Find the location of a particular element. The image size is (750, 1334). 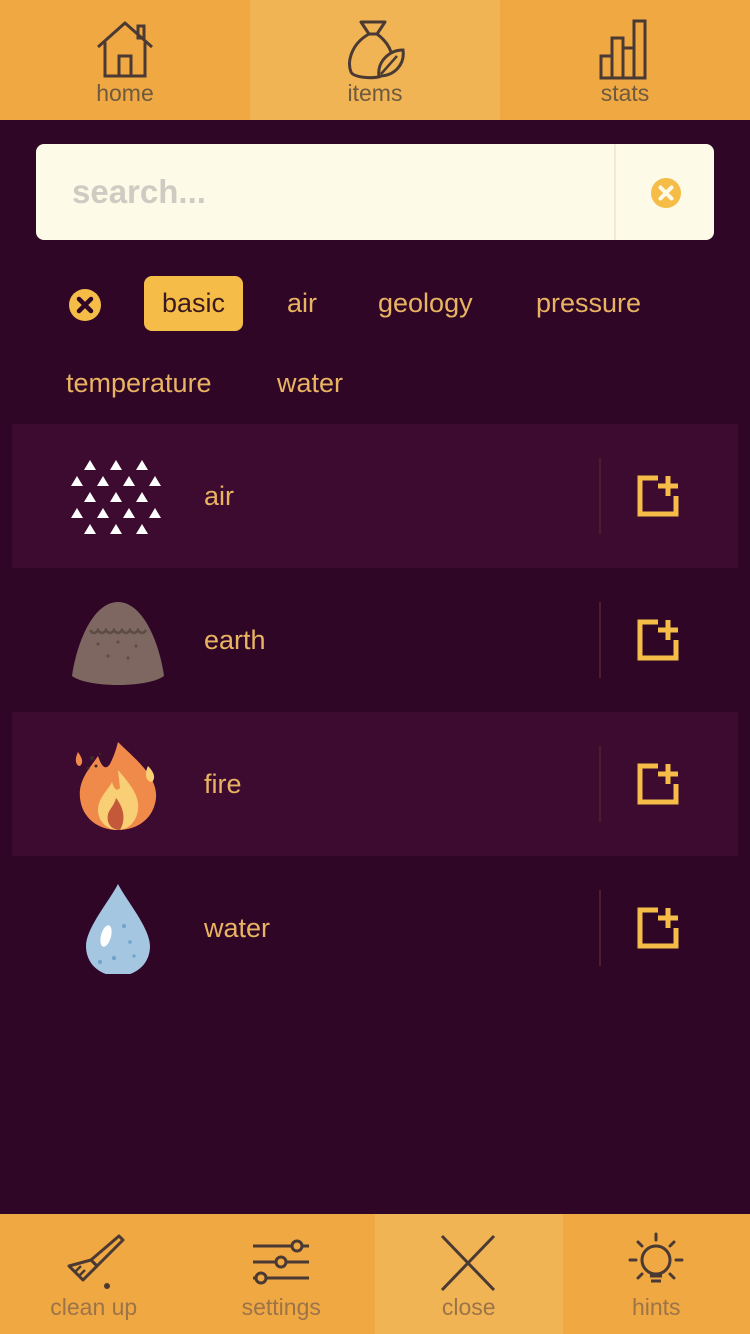

list-item-fire: fire is located at coordinates (375, 784).